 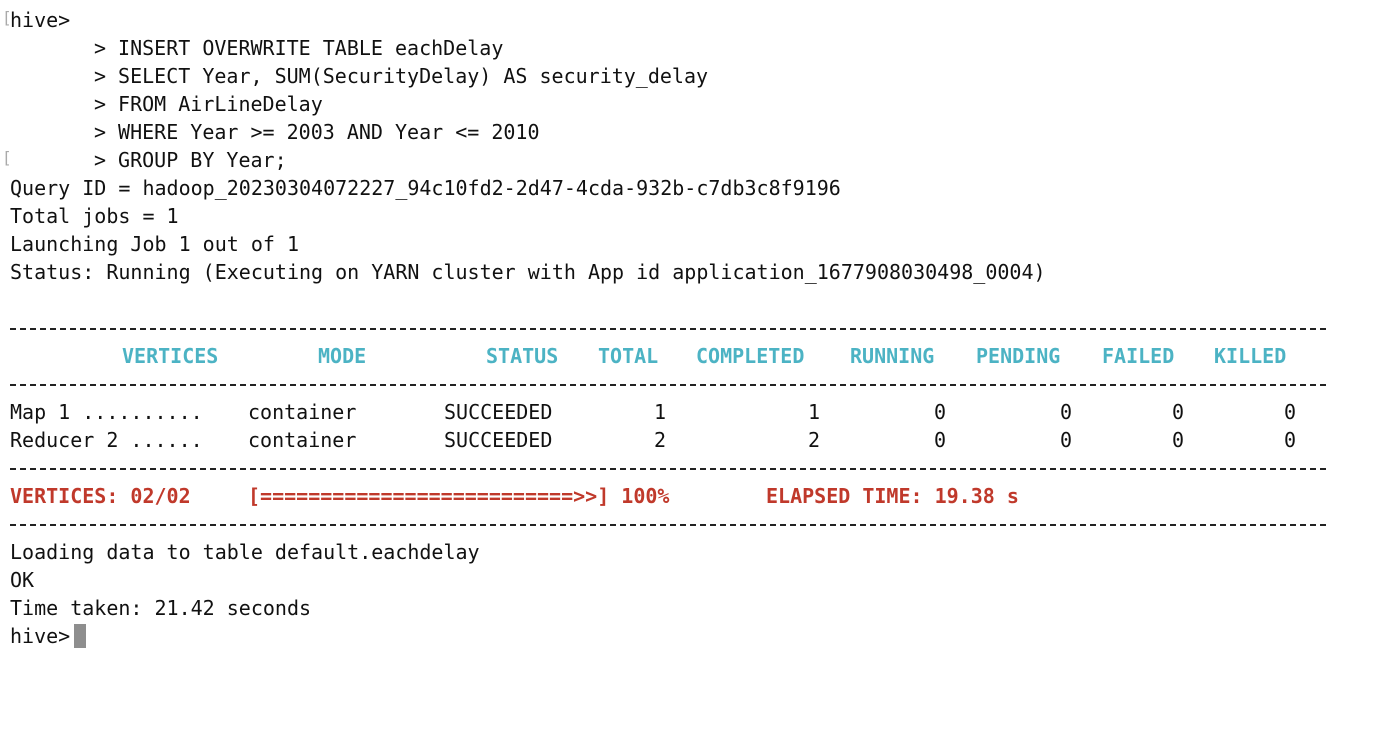 I want to click on header-status: STATUS, so click(x=522, y=356).